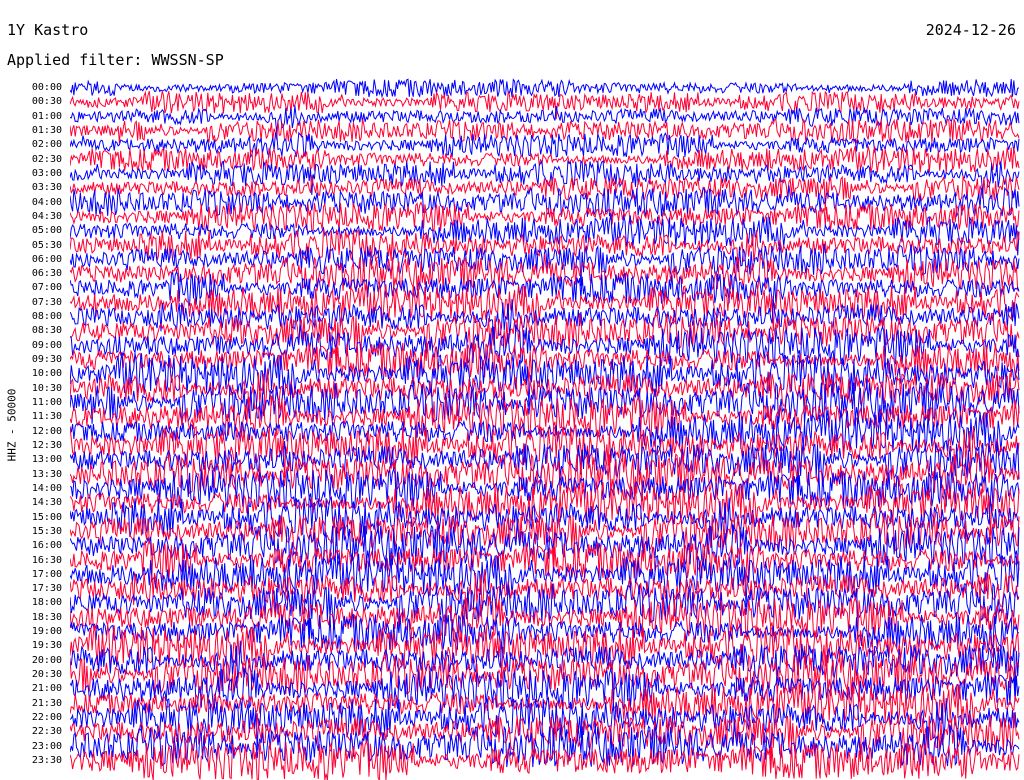 The image size is (1024, 780). What do you see at coordinates (46, 360) in the screenshot?
I see `time-label: 09:30` at bounding box center [46, 360].